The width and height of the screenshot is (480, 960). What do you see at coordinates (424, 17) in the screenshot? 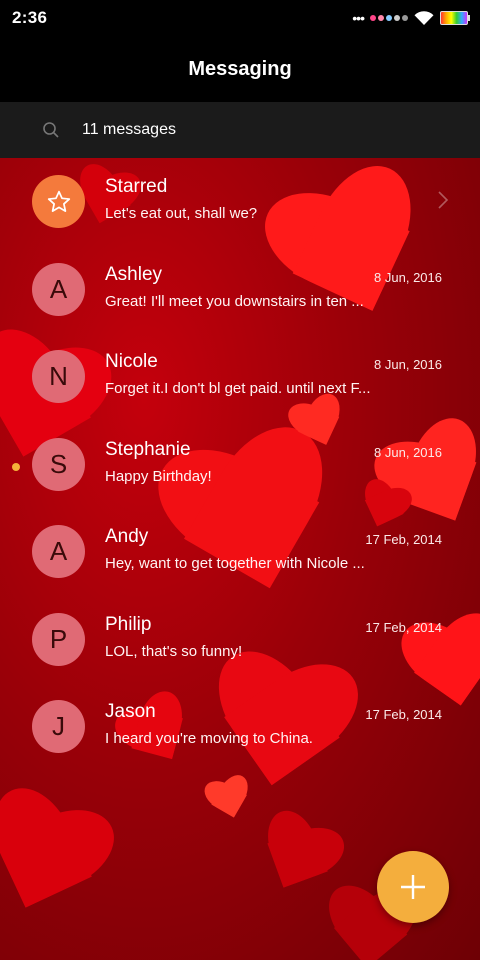
I see `wifi-icon` at bounding box center [424, 17].